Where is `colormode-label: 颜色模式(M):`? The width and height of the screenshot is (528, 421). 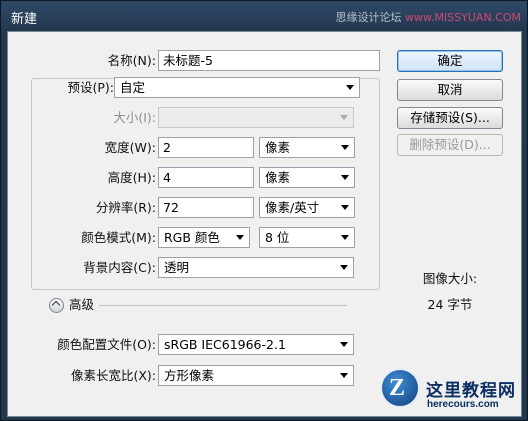
colormode-label: 颜色模式(M): is located at coordinates (118, 237).